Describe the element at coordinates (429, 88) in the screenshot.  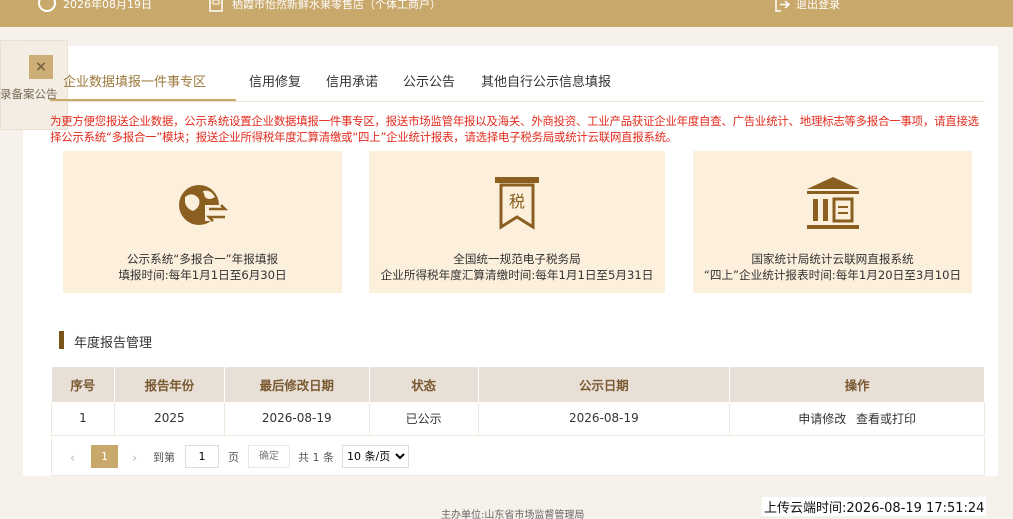
I see `tab-public-notice: 公示公告` at that location.